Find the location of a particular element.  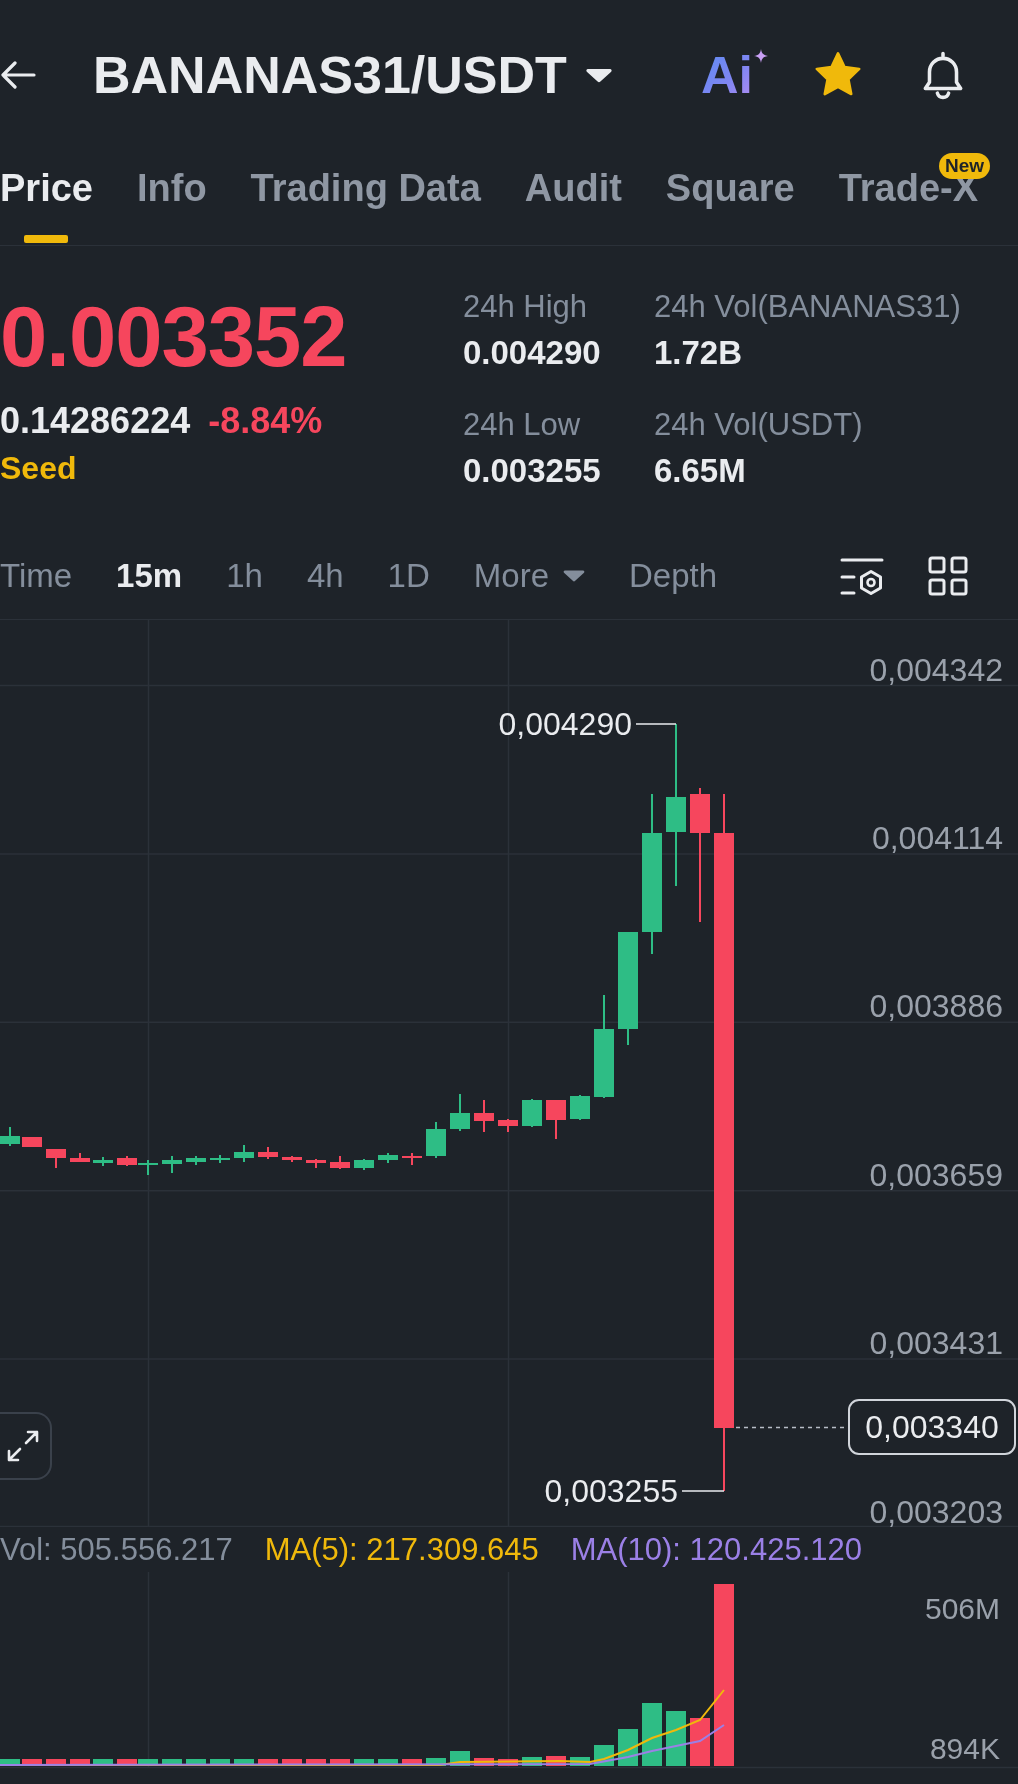

pair-selector: BANANAS31/USDT is located at coordinates (353, 75).